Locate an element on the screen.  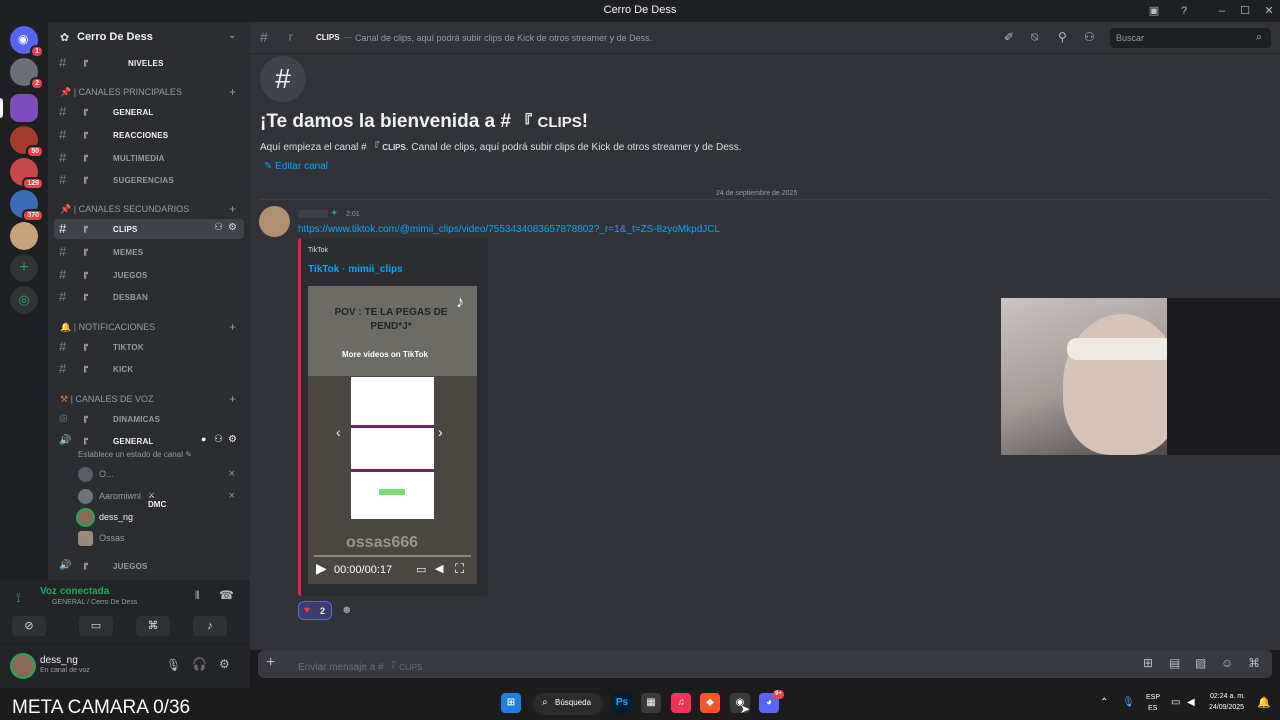
voice-channel-general: 🔊 『 GENERAL ● ⚇ ⚙ is located at coordinates (149, 441).